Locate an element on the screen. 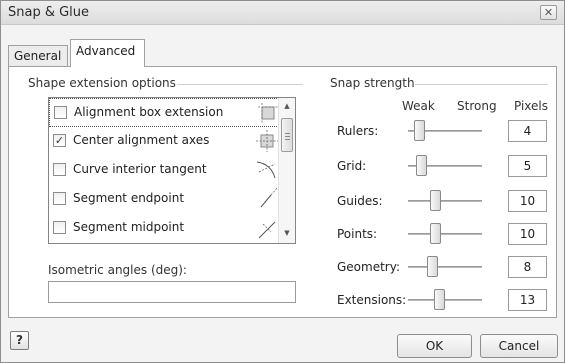 Image resolution: width=565 pixels, height=363 pixels. guides-pixels-field: 10 is located at coordinates (527, 201).